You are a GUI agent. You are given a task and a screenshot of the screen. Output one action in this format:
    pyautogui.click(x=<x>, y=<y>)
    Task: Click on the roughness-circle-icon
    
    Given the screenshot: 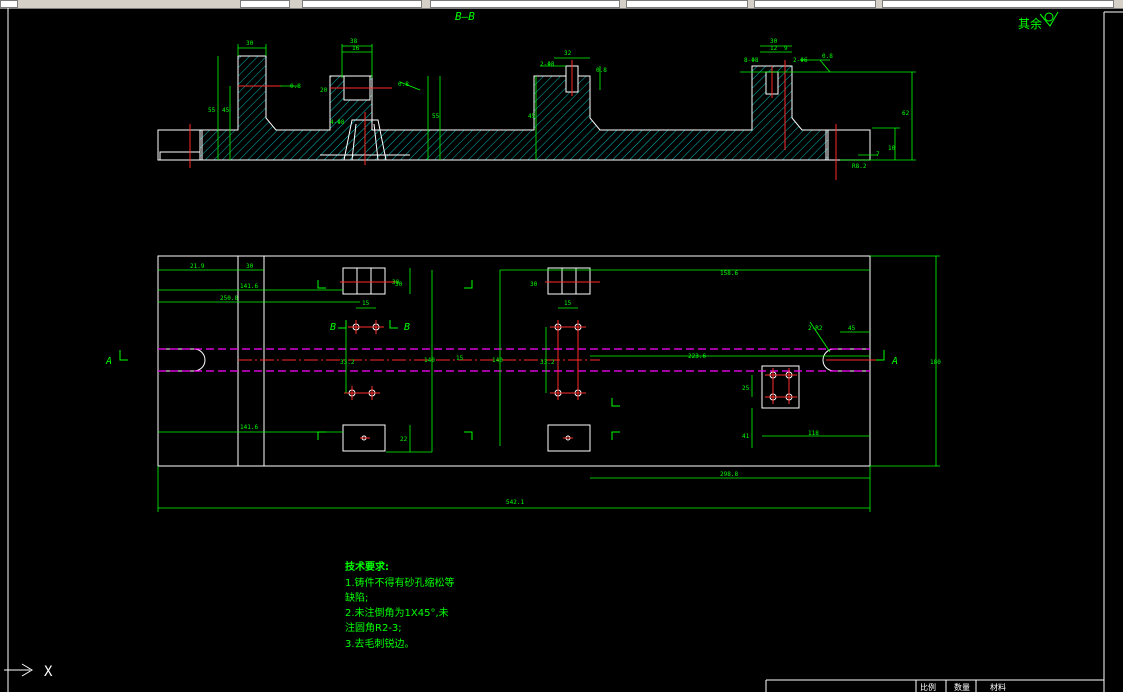 What is the action you would take?
    pyautogui.click(x=1049, y=17)
    